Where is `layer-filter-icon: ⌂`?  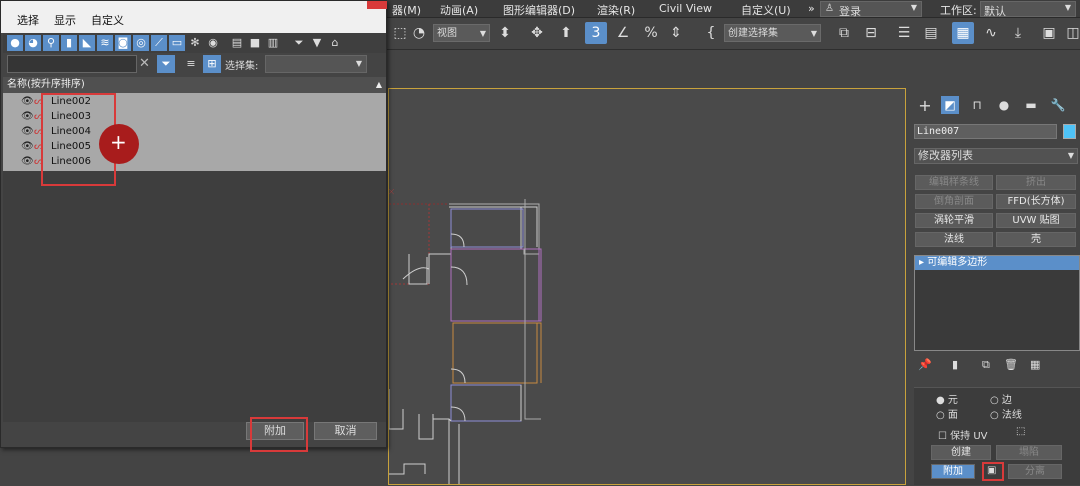 layer-filter-icon: ⌂ is located at coordinates (335, 43).